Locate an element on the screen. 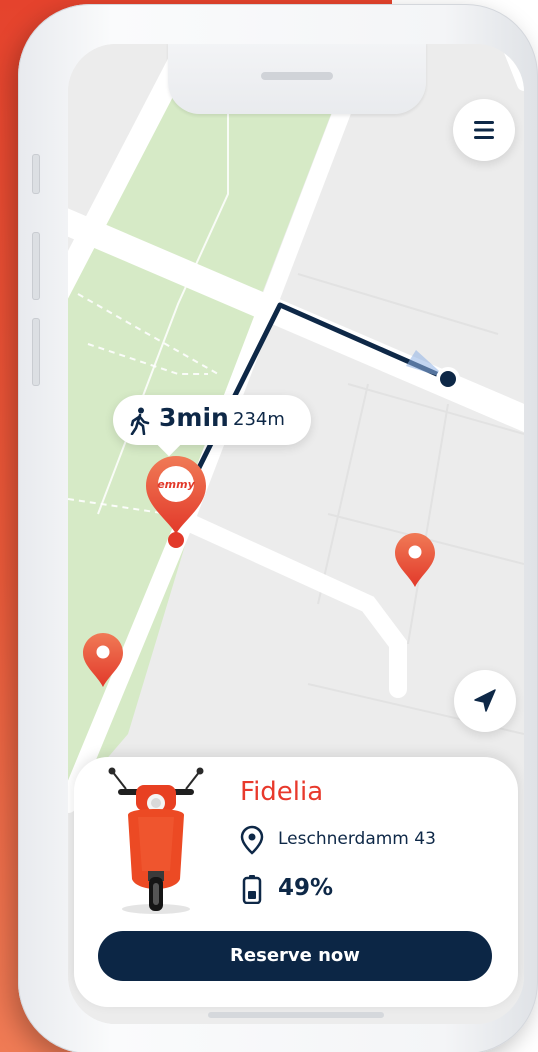  phone-volume-up-button is located at coordinates (36, 266).